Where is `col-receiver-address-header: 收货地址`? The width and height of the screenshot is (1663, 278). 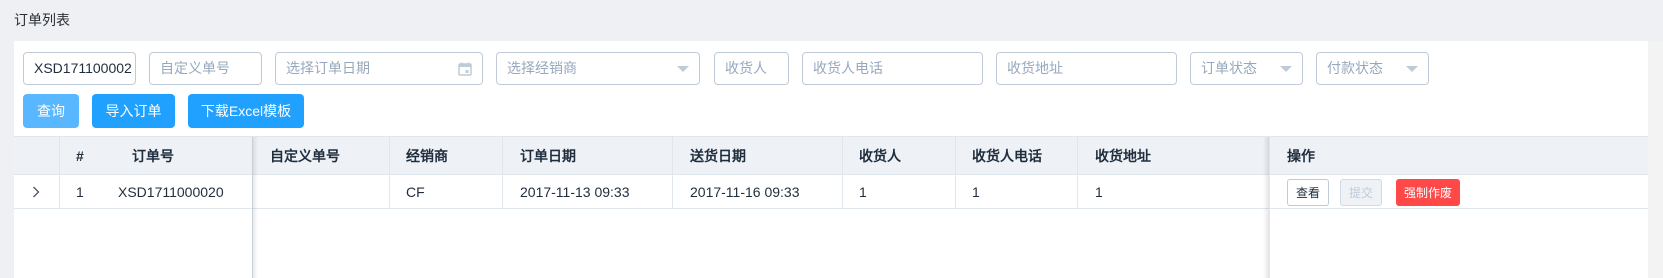
col-receiver-address-header: 收货地址 is located at coordinates (1123, 155).